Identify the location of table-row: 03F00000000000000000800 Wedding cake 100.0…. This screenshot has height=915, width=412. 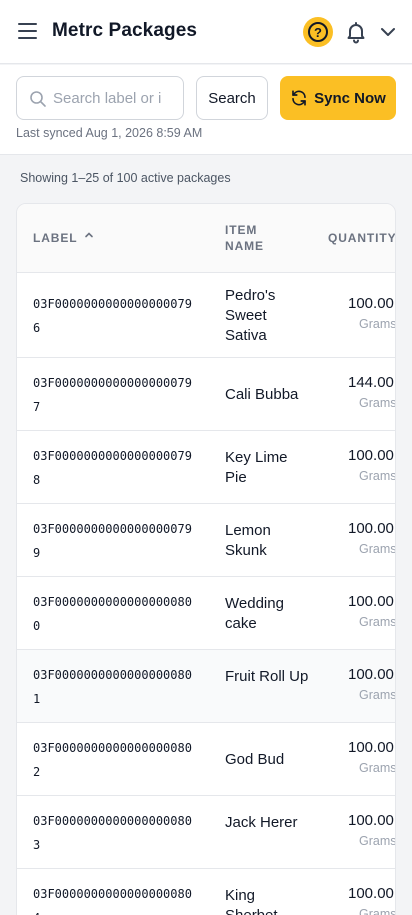
(206, 613).